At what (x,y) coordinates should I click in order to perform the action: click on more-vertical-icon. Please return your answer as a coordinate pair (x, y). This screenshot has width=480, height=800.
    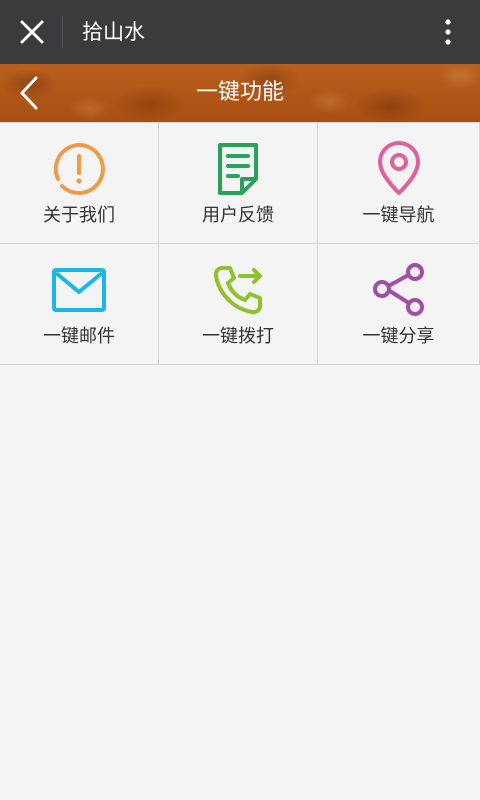
    Looking at the image, I should click on (448, 32).